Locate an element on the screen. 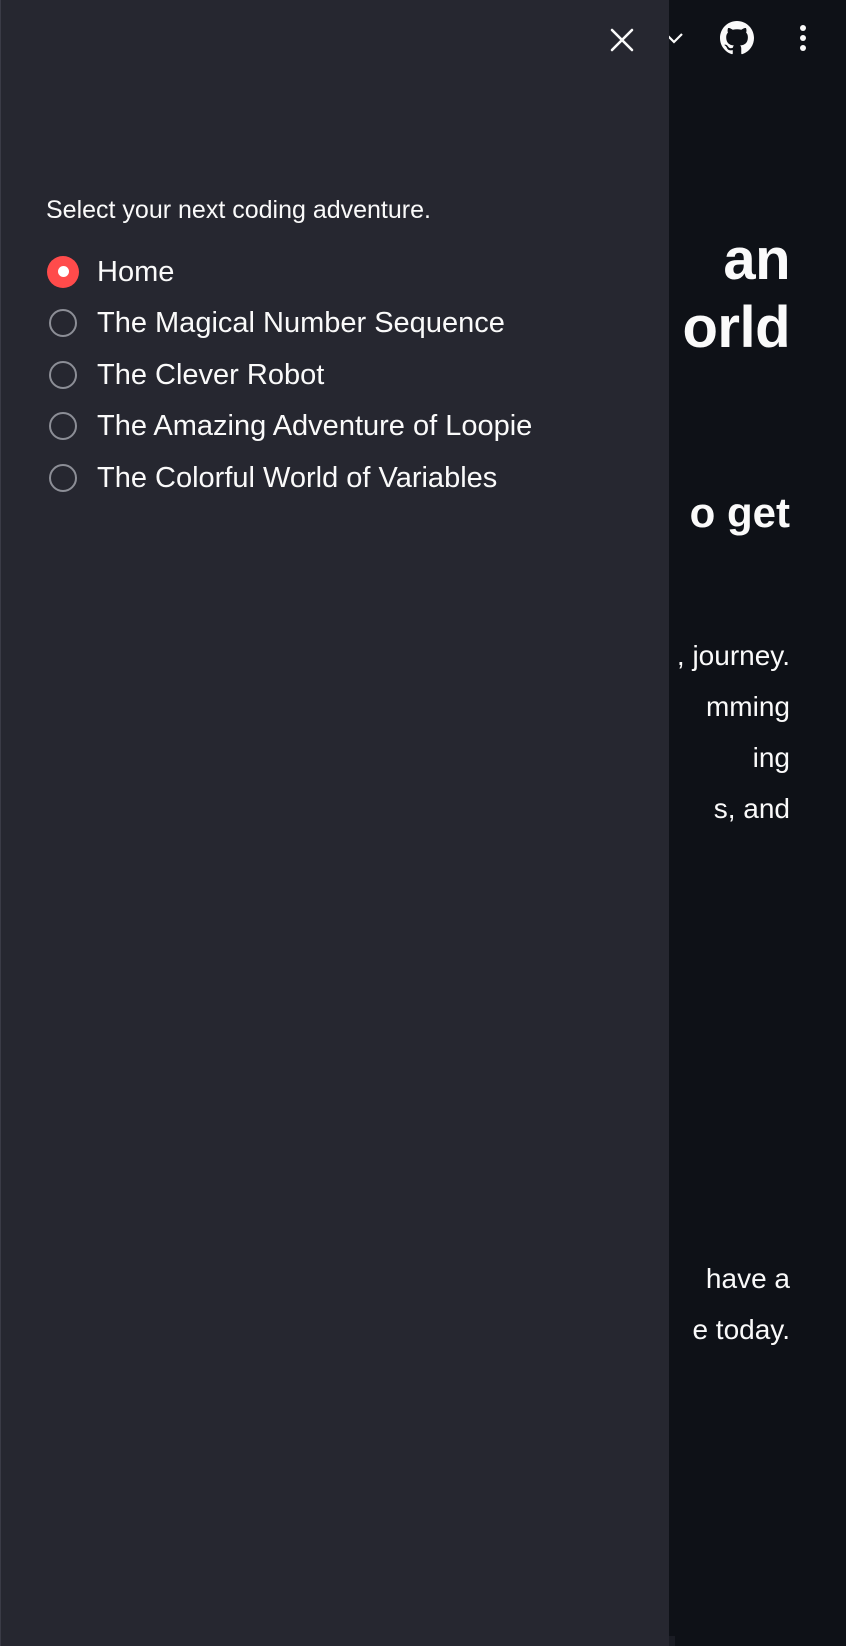 This screenshot has width=846, height=1646. close-sidebar-button is located at coordinates (622, 42).